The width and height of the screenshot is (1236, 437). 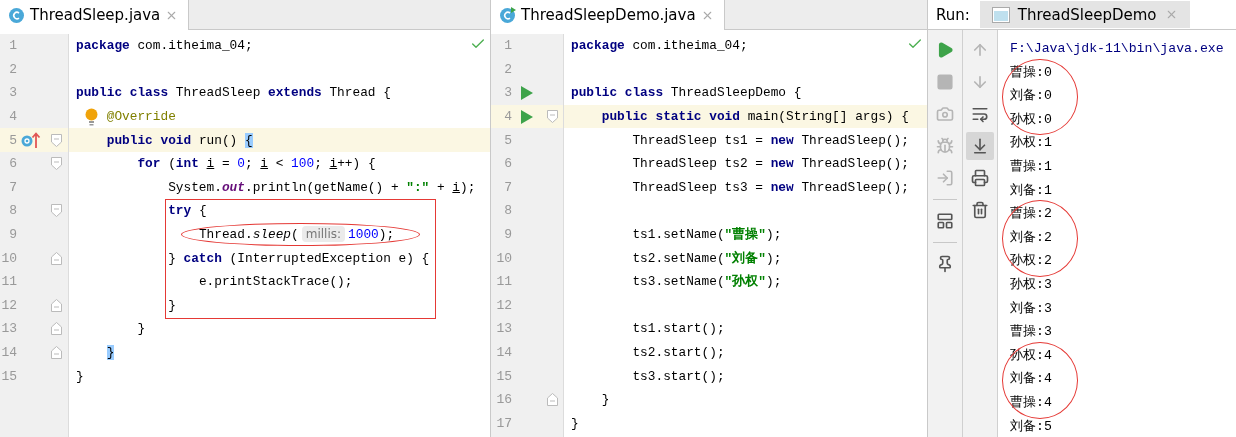 I want to click on code-line: Thread.sleep( millis: 1000);, so click(x=296, y=235).